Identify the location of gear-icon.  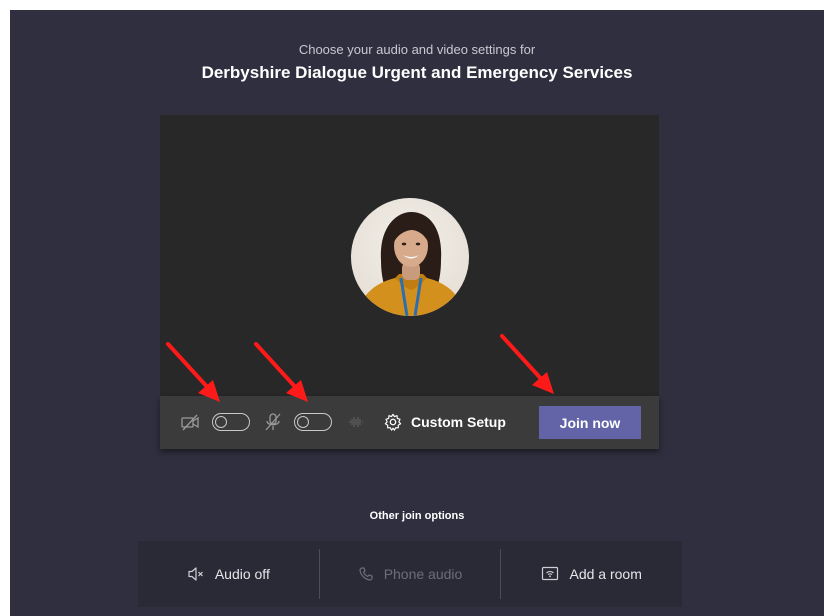
(393, 422).